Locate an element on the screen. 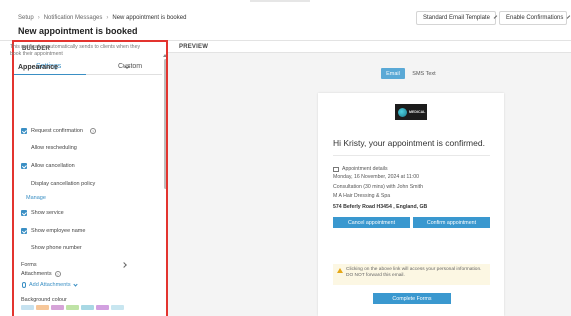 The image size is (571, 316). option-label: Show service is located at coordinates (47, 213).